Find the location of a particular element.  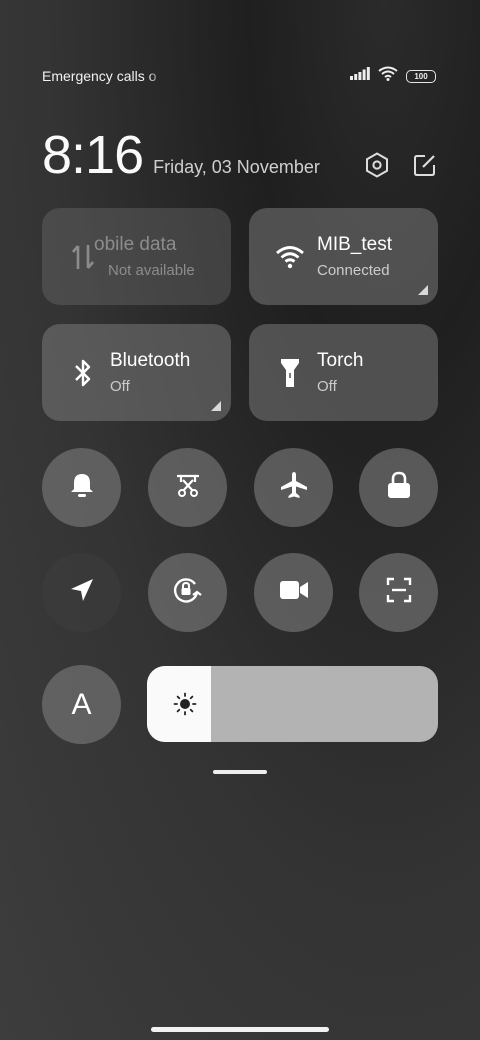

tile-title: Bluetooth is located at coordinates (150, 360).